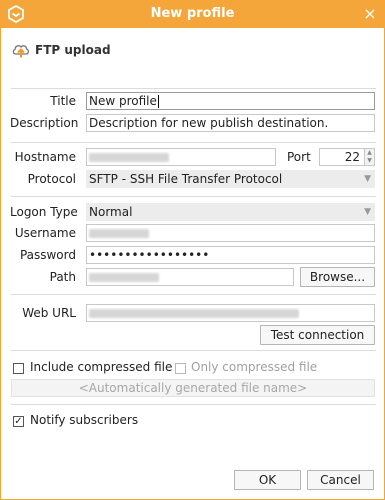 The height and width of the screenshot is (500, 385). Describe the element at coordinates (230, 101) in the screenshot. I see `title-input: New profile` at that location.